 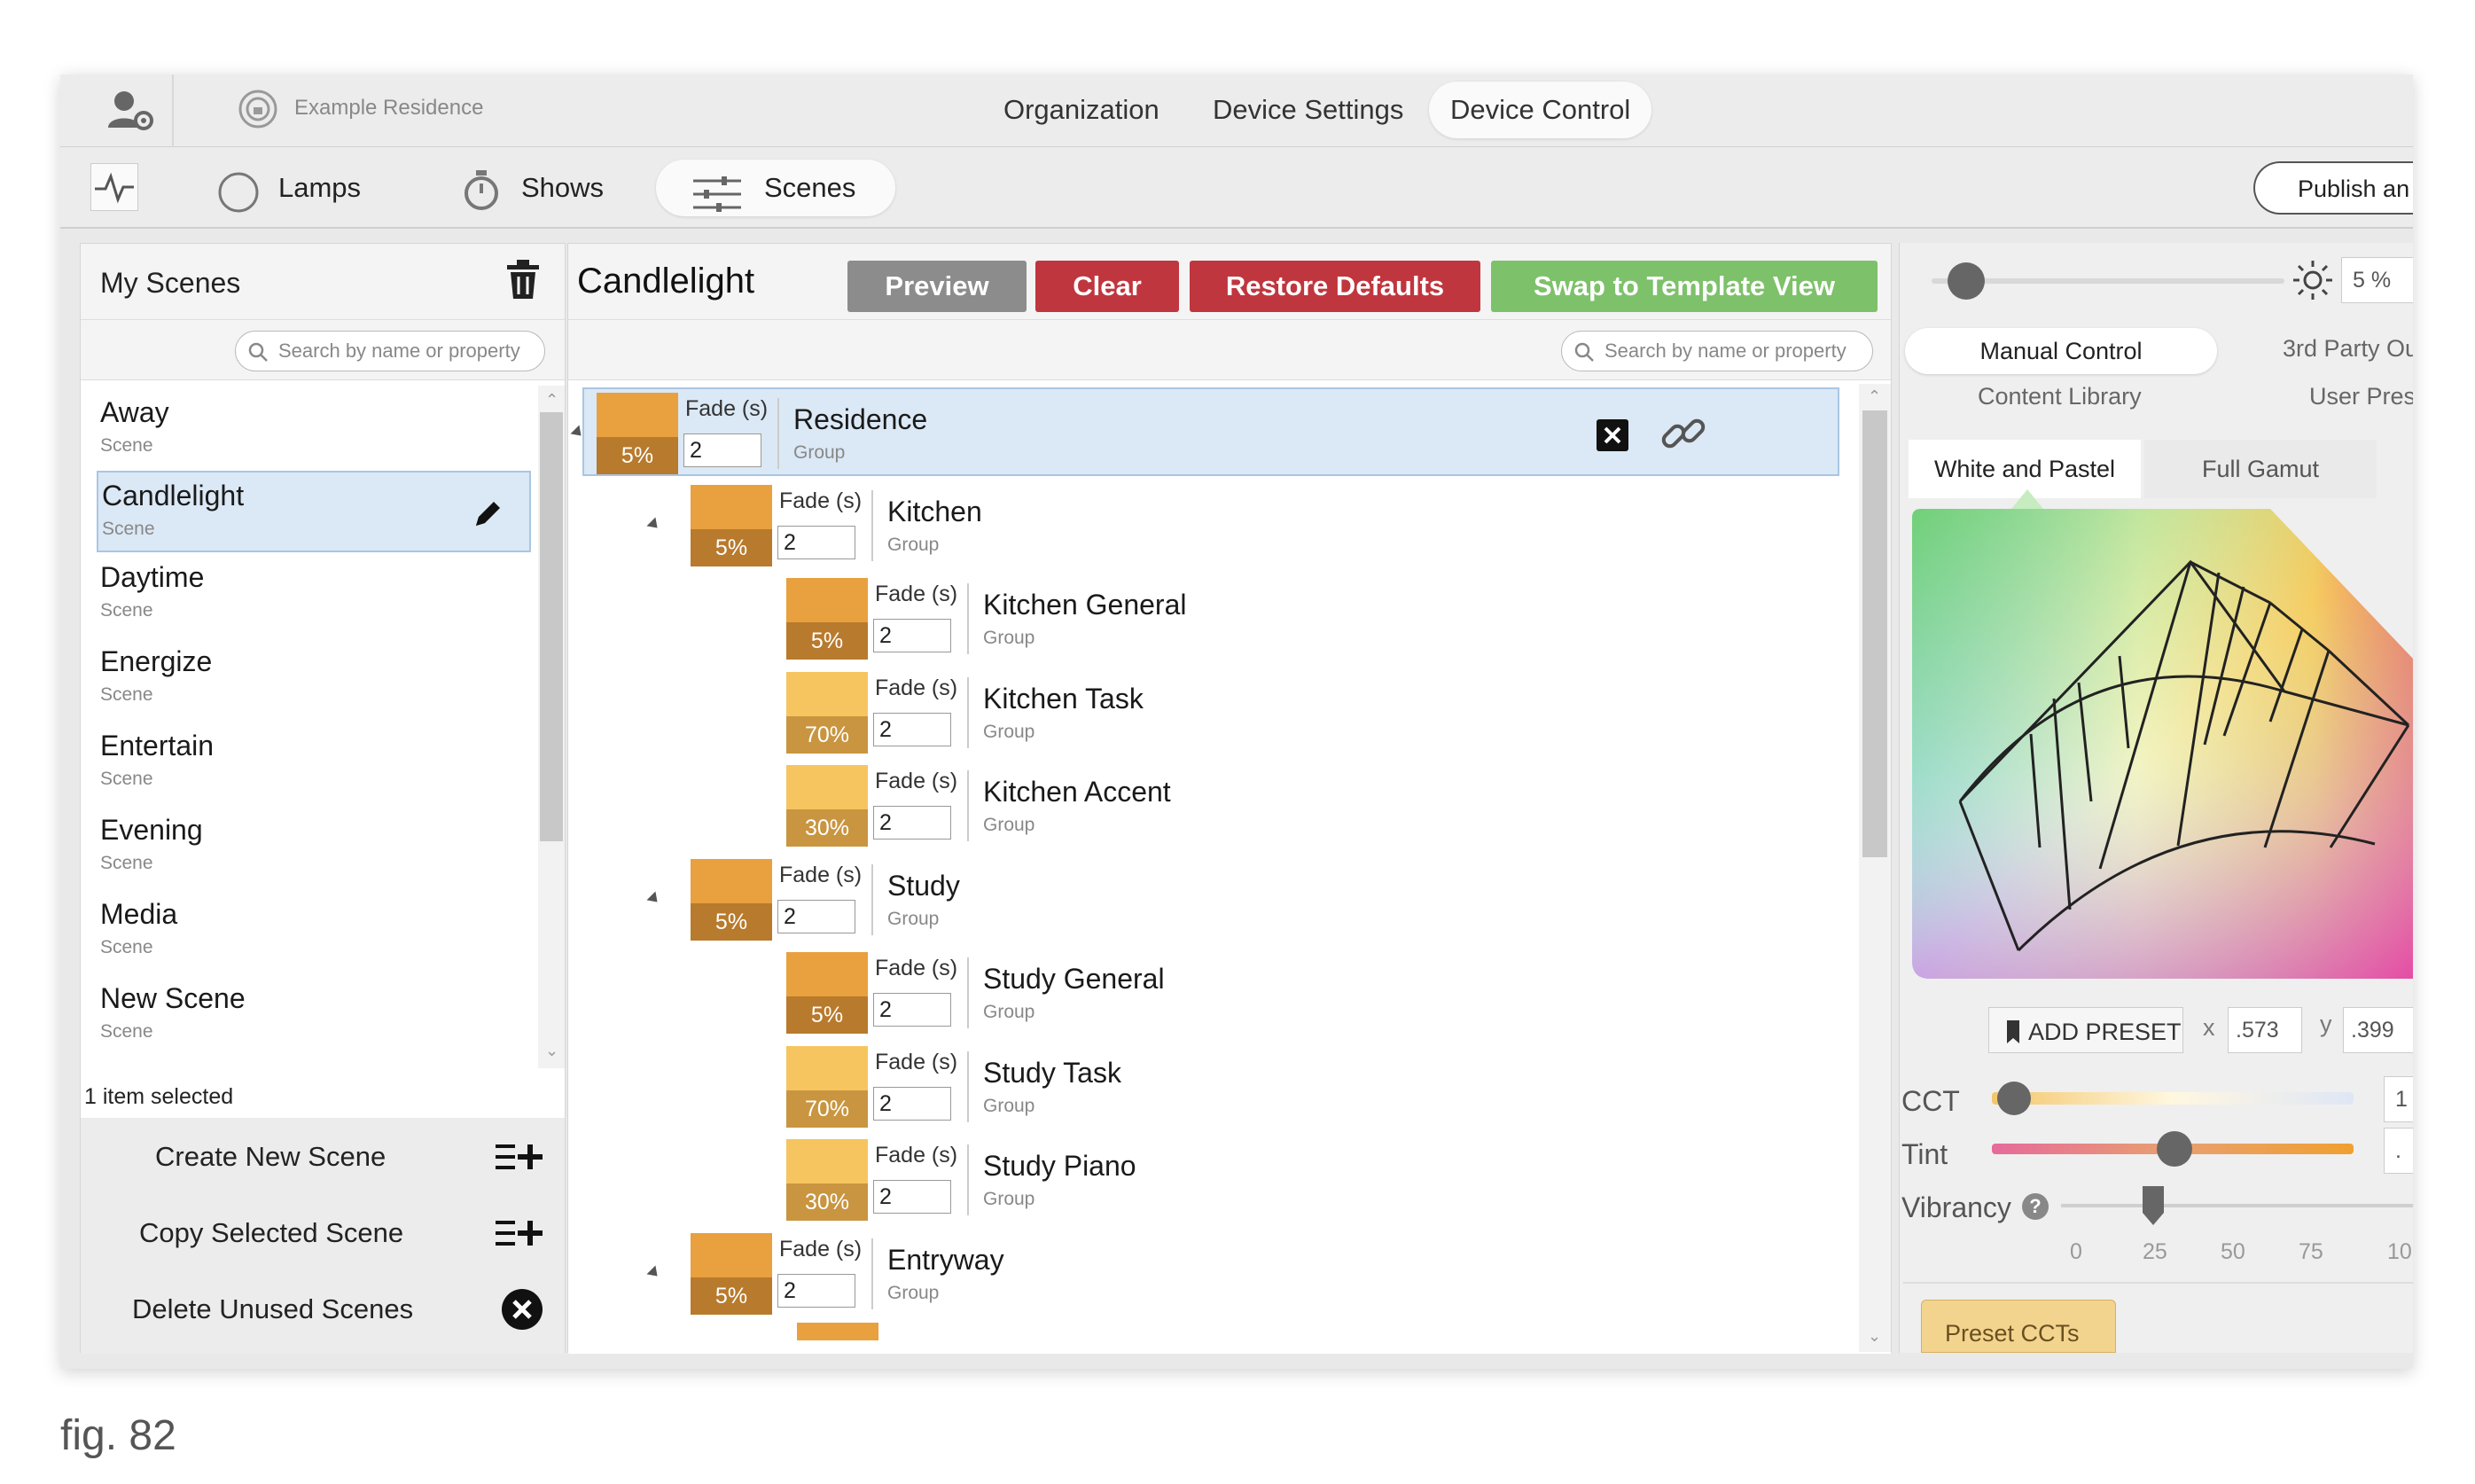 What do you see at coordinates (319, 188) in the screenshot?
I see `subtab-lamps: Lamps` at bounding box center [319, 188].